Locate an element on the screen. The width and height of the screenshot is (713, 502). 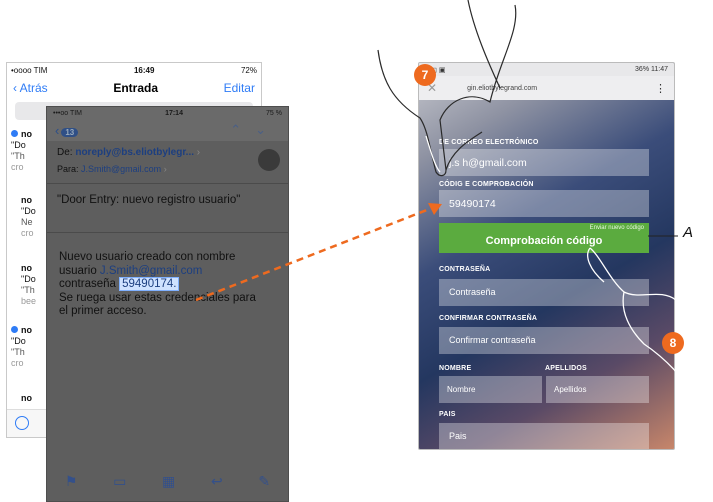
callout-label-a: A is located at coordinates (688, 232).